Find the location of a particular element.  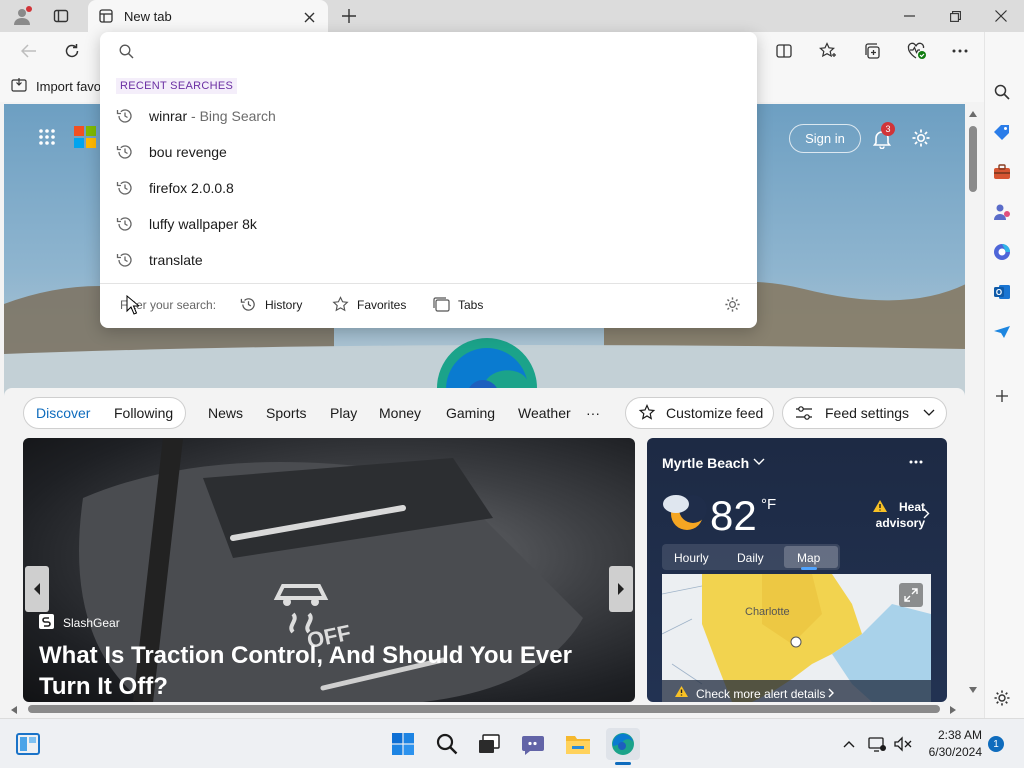

suggestion-query: bou revenge is located at coordinates (188, 152).